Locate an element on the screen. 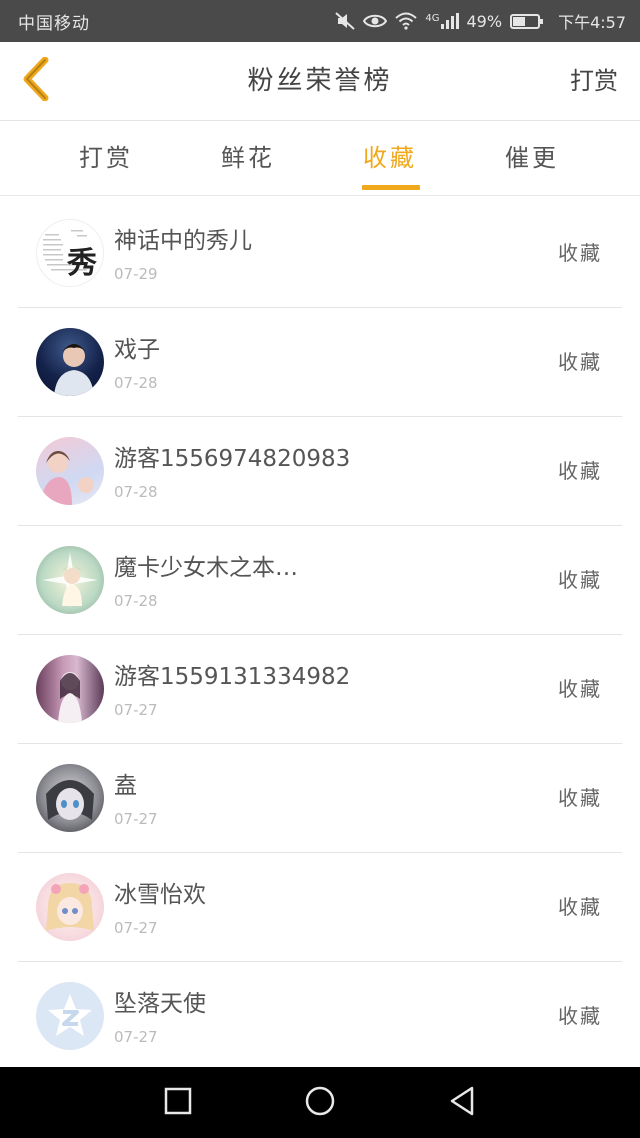 This screenshot has width=640, height=1138. avatar: 秀 is located at coordinates (70, 253).